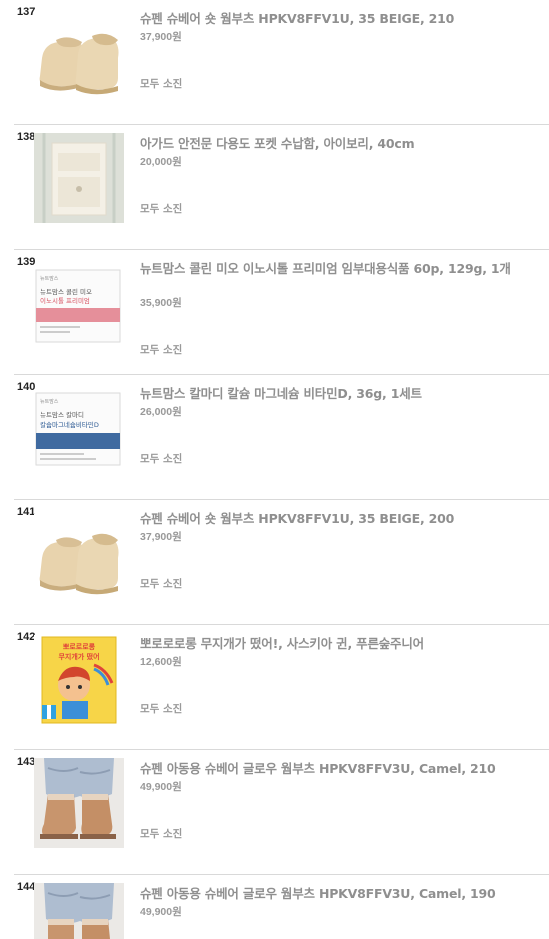  What do you see at coordinates (62, 414) in the screenshot?
I see `box-line1-text: 뉴트맘스 칼마디` at bounding box center [62, 414].